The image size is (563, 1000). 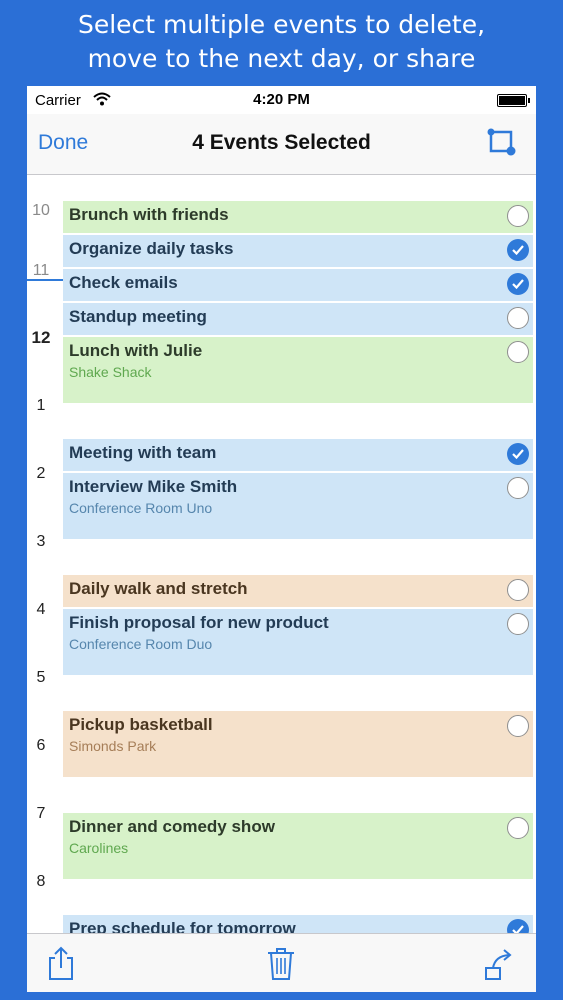 I want to click on page-title: 4 Events Selected, so click(x=281, y=142).